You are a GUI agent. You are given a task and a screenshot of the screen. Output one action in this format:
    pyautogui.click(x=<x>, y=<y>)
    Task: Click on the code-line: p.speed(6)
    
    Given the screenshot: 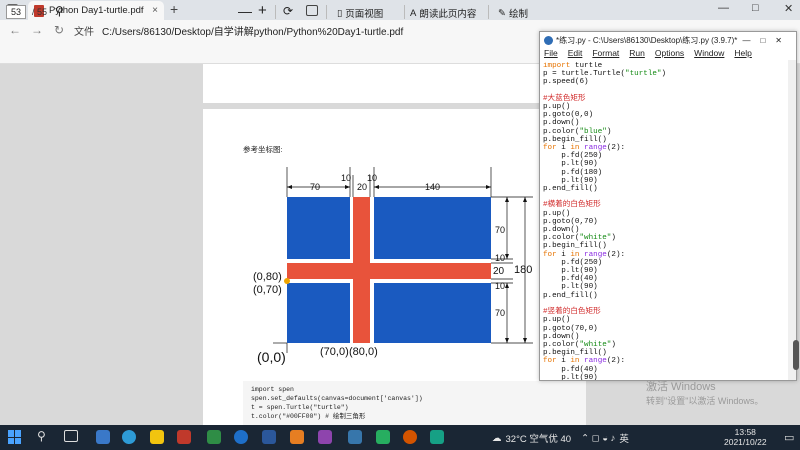 What is the action you would take?
    pyautogui.click(x=566, y=82)
    